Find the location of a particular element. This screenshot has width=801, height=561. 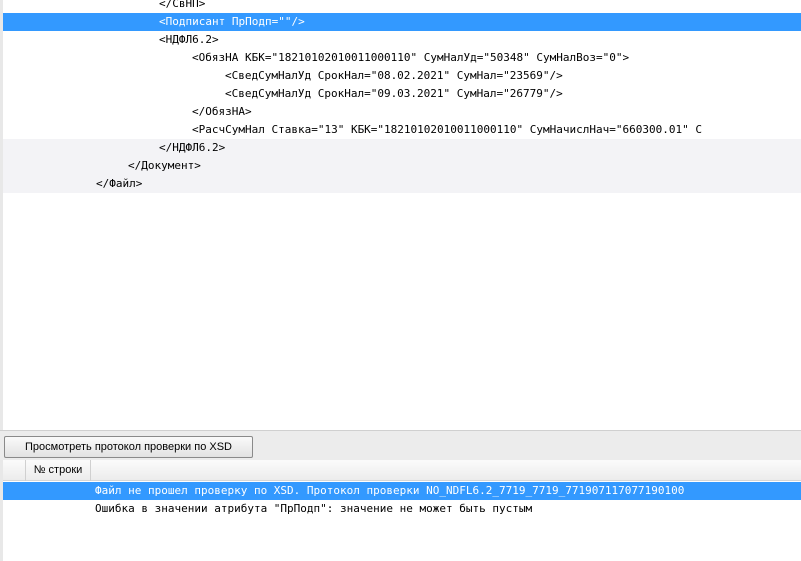

code-line-12: 12 </ОбязНА> is located at coordinates (402, 112).